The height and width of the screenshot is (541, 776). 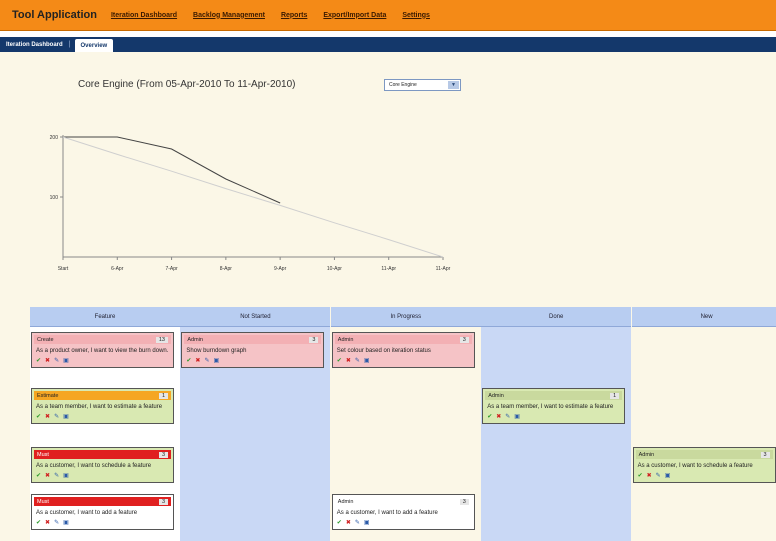 What do you see at coordinates (54, 15) in the screenshot?
I see `app-title: Tool Application` at bounding box center [54, 15].